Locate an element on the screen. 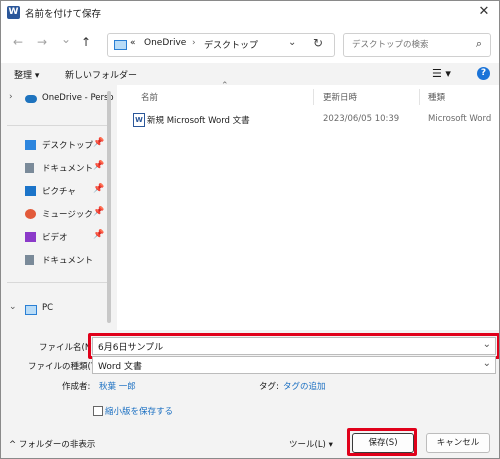  search-box: ⌕ is located at coordinates (417, 45).